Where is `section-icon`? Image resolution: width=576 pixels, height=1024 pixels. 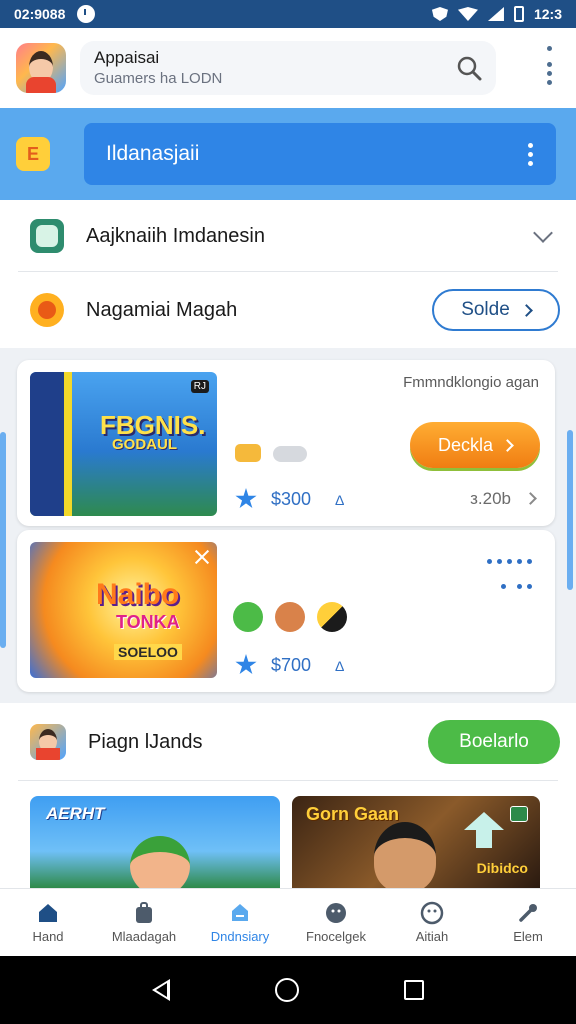 section-icon is located at coordinates (48, 742).